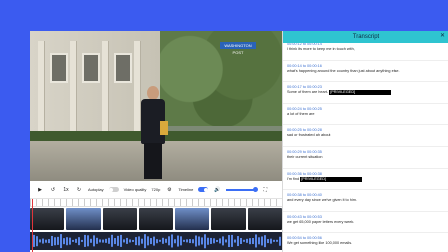 Image resolution: width=448 pixels, height=252 pixels. What do you see at coordinates (265, 190) in the screenshot?
I see `fullscreen-icon: ⛶` at bounding box center [265, 190].